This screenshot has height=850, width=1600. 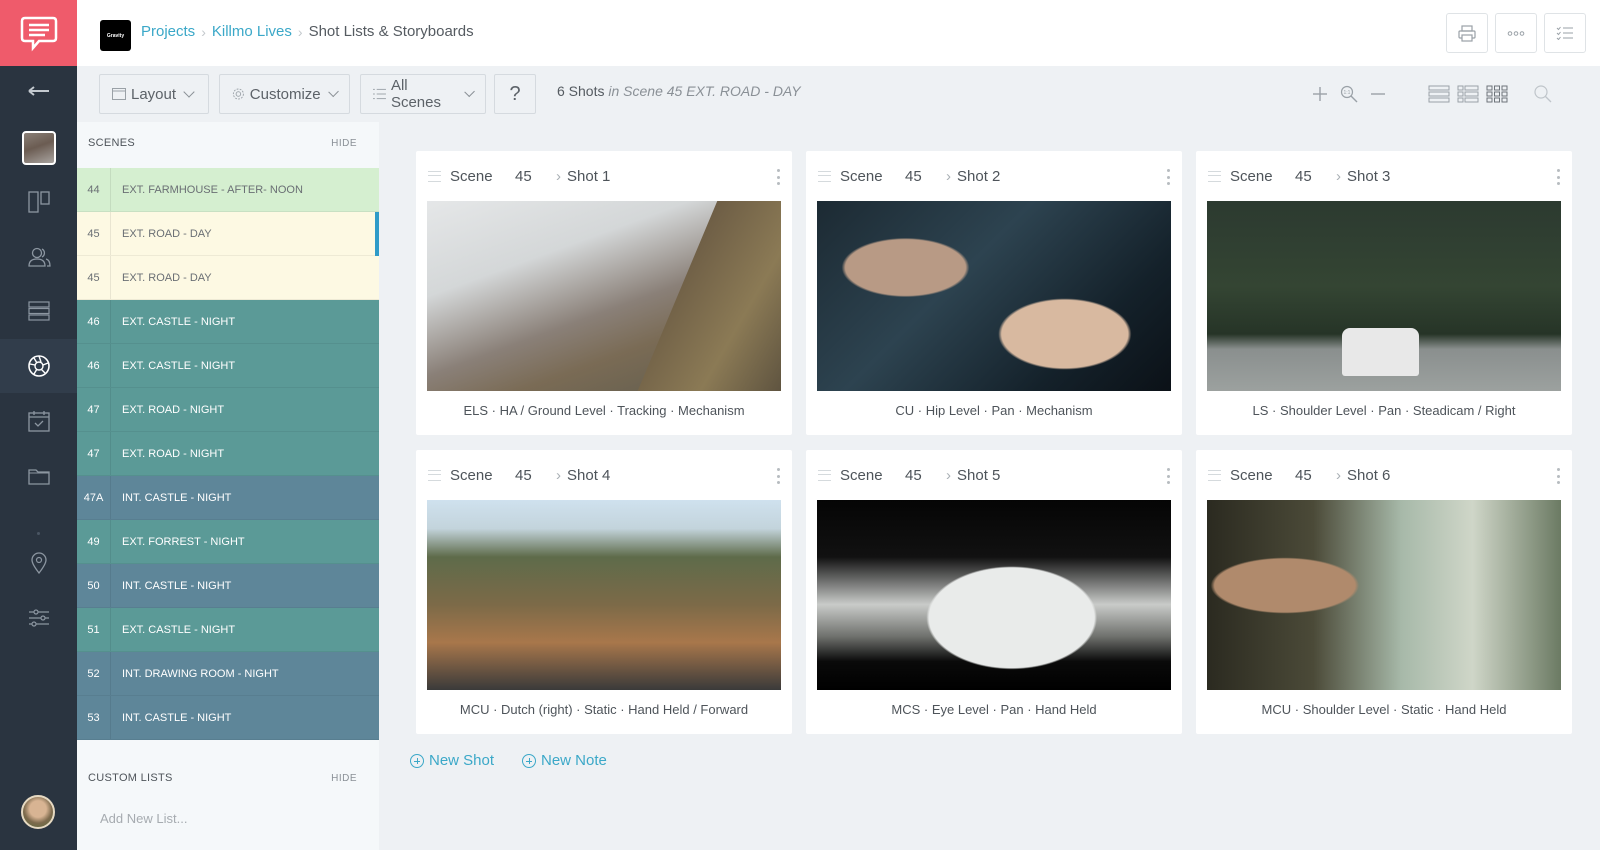 What do you see at coordinates (574, 760) in the screenshot?
I see `new-note-label: New Note` at bounding box center [574, 760].